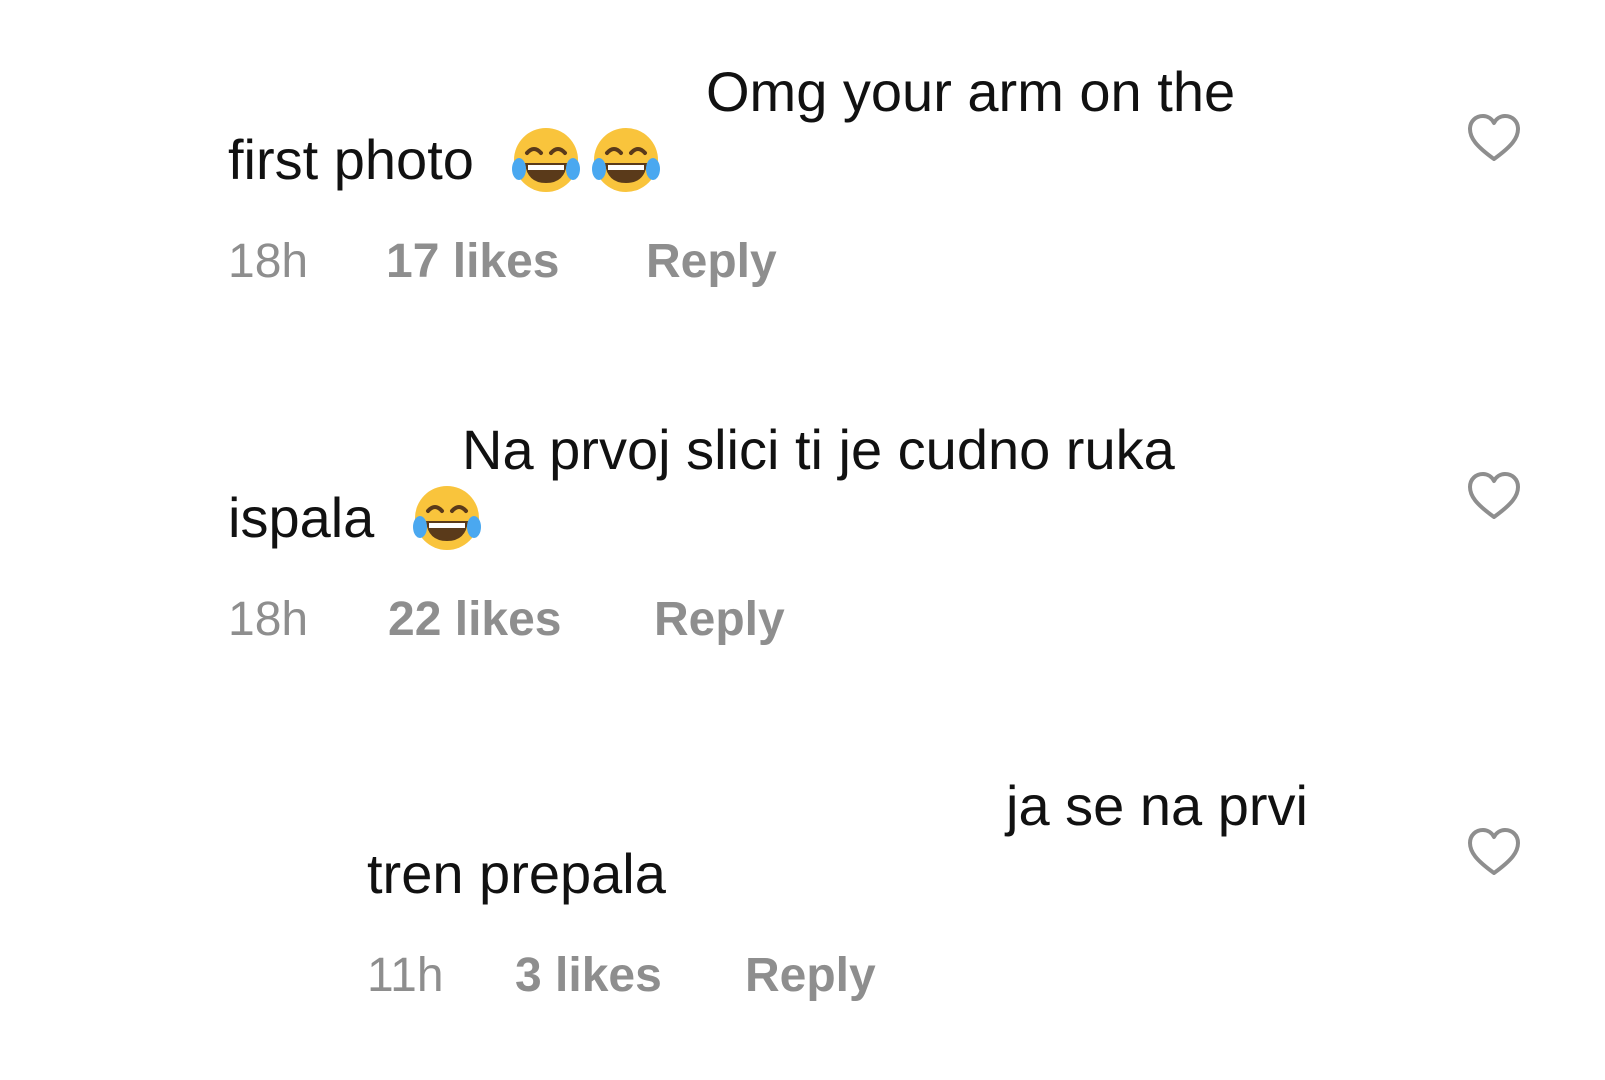  What do you see at coordinates (588, 976) in the screenshot?
I see `comment-likes-link: 3 likes` at bounding box center [588, 976].